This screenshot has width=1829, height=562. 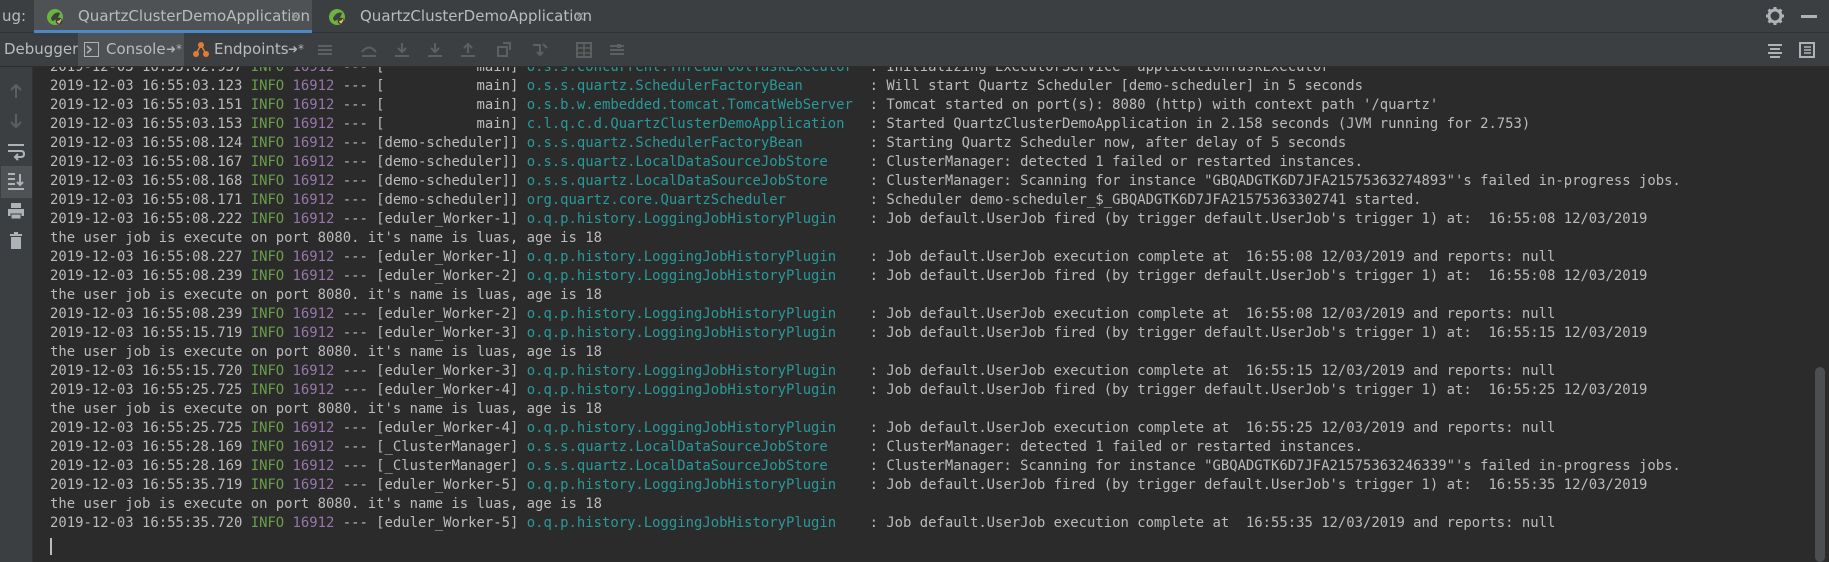 I want to click on scroll-to-end-icon, so click(x=16, y=181).